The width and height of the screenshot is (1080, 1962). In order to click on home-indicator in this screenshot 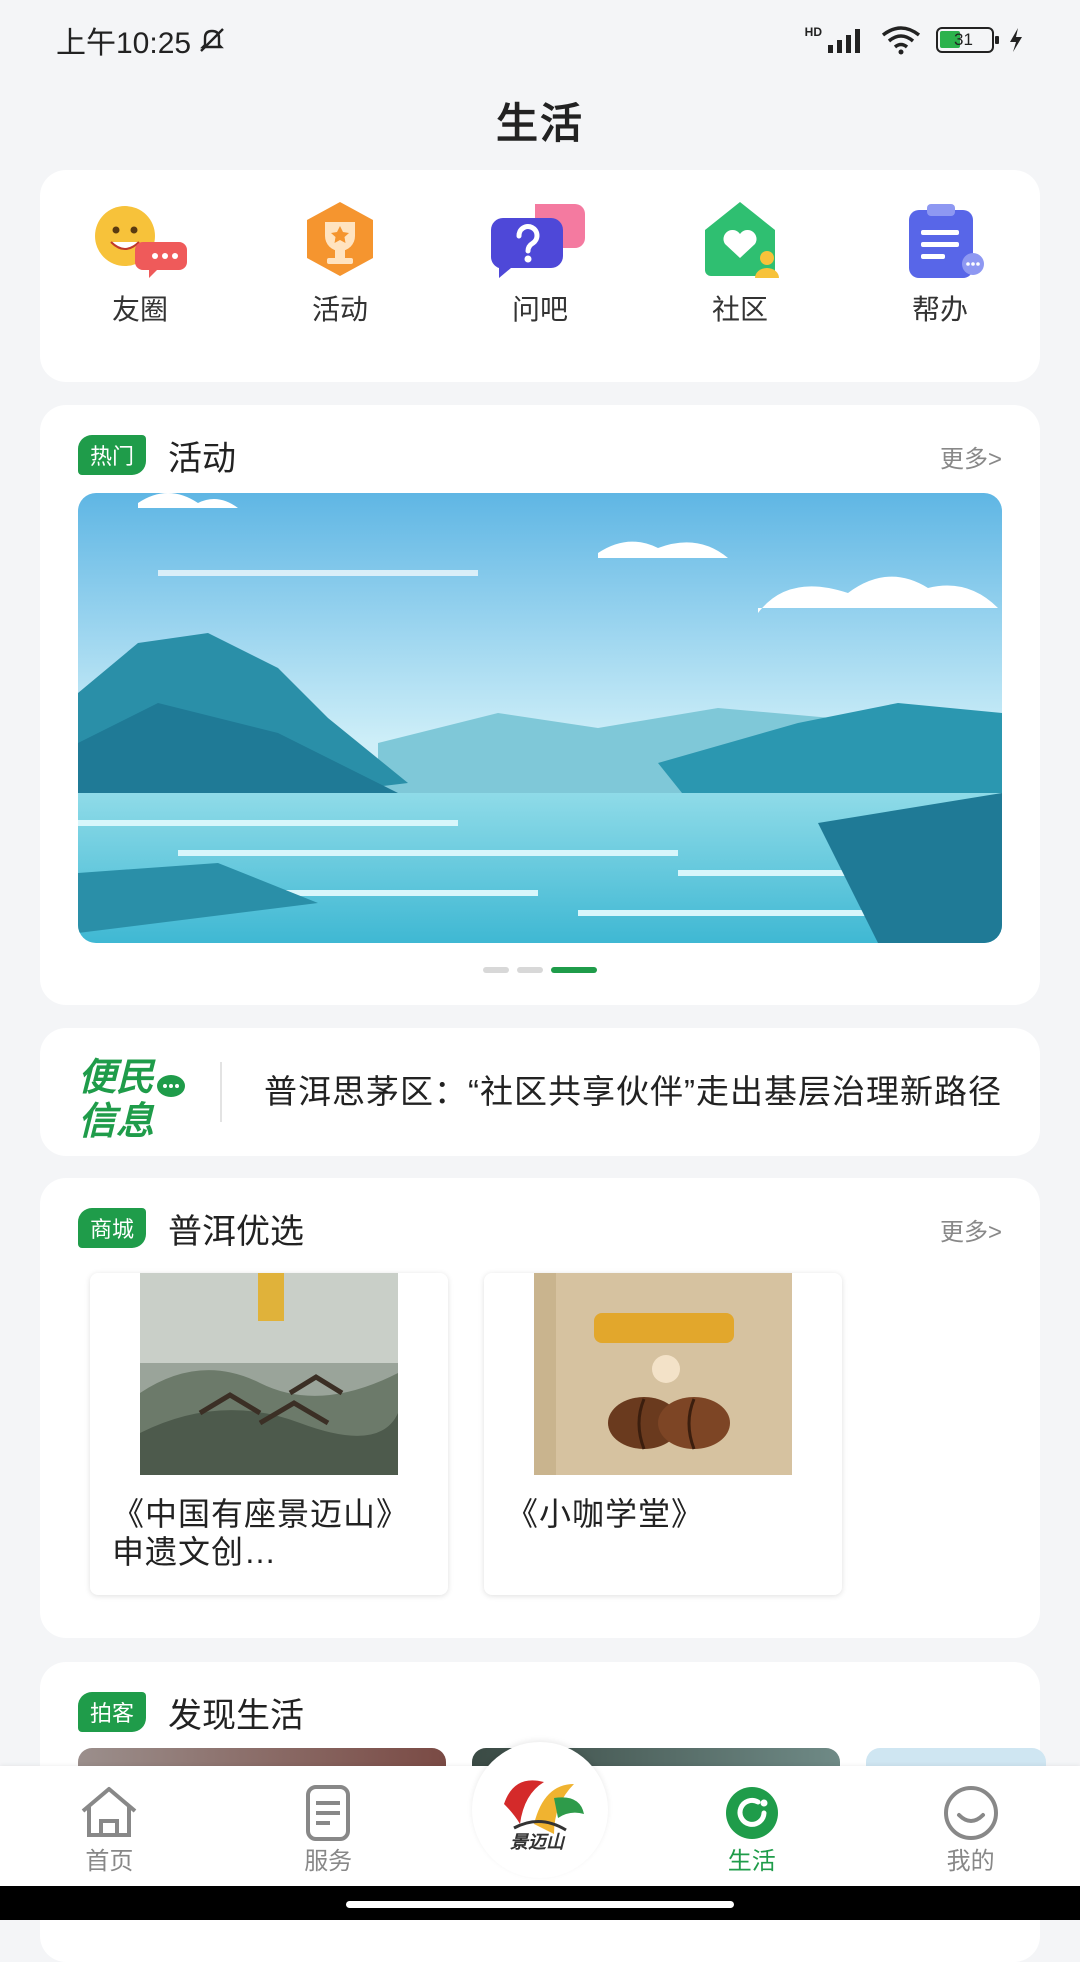, I will do `click(540, 1904)`.